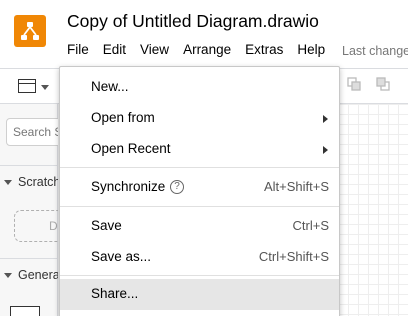 This screenshot has height=316, width=408. Describe the element at coordinates (199, 118) in the screenshot. I see `menu-item-open-from: Open from` at that location.